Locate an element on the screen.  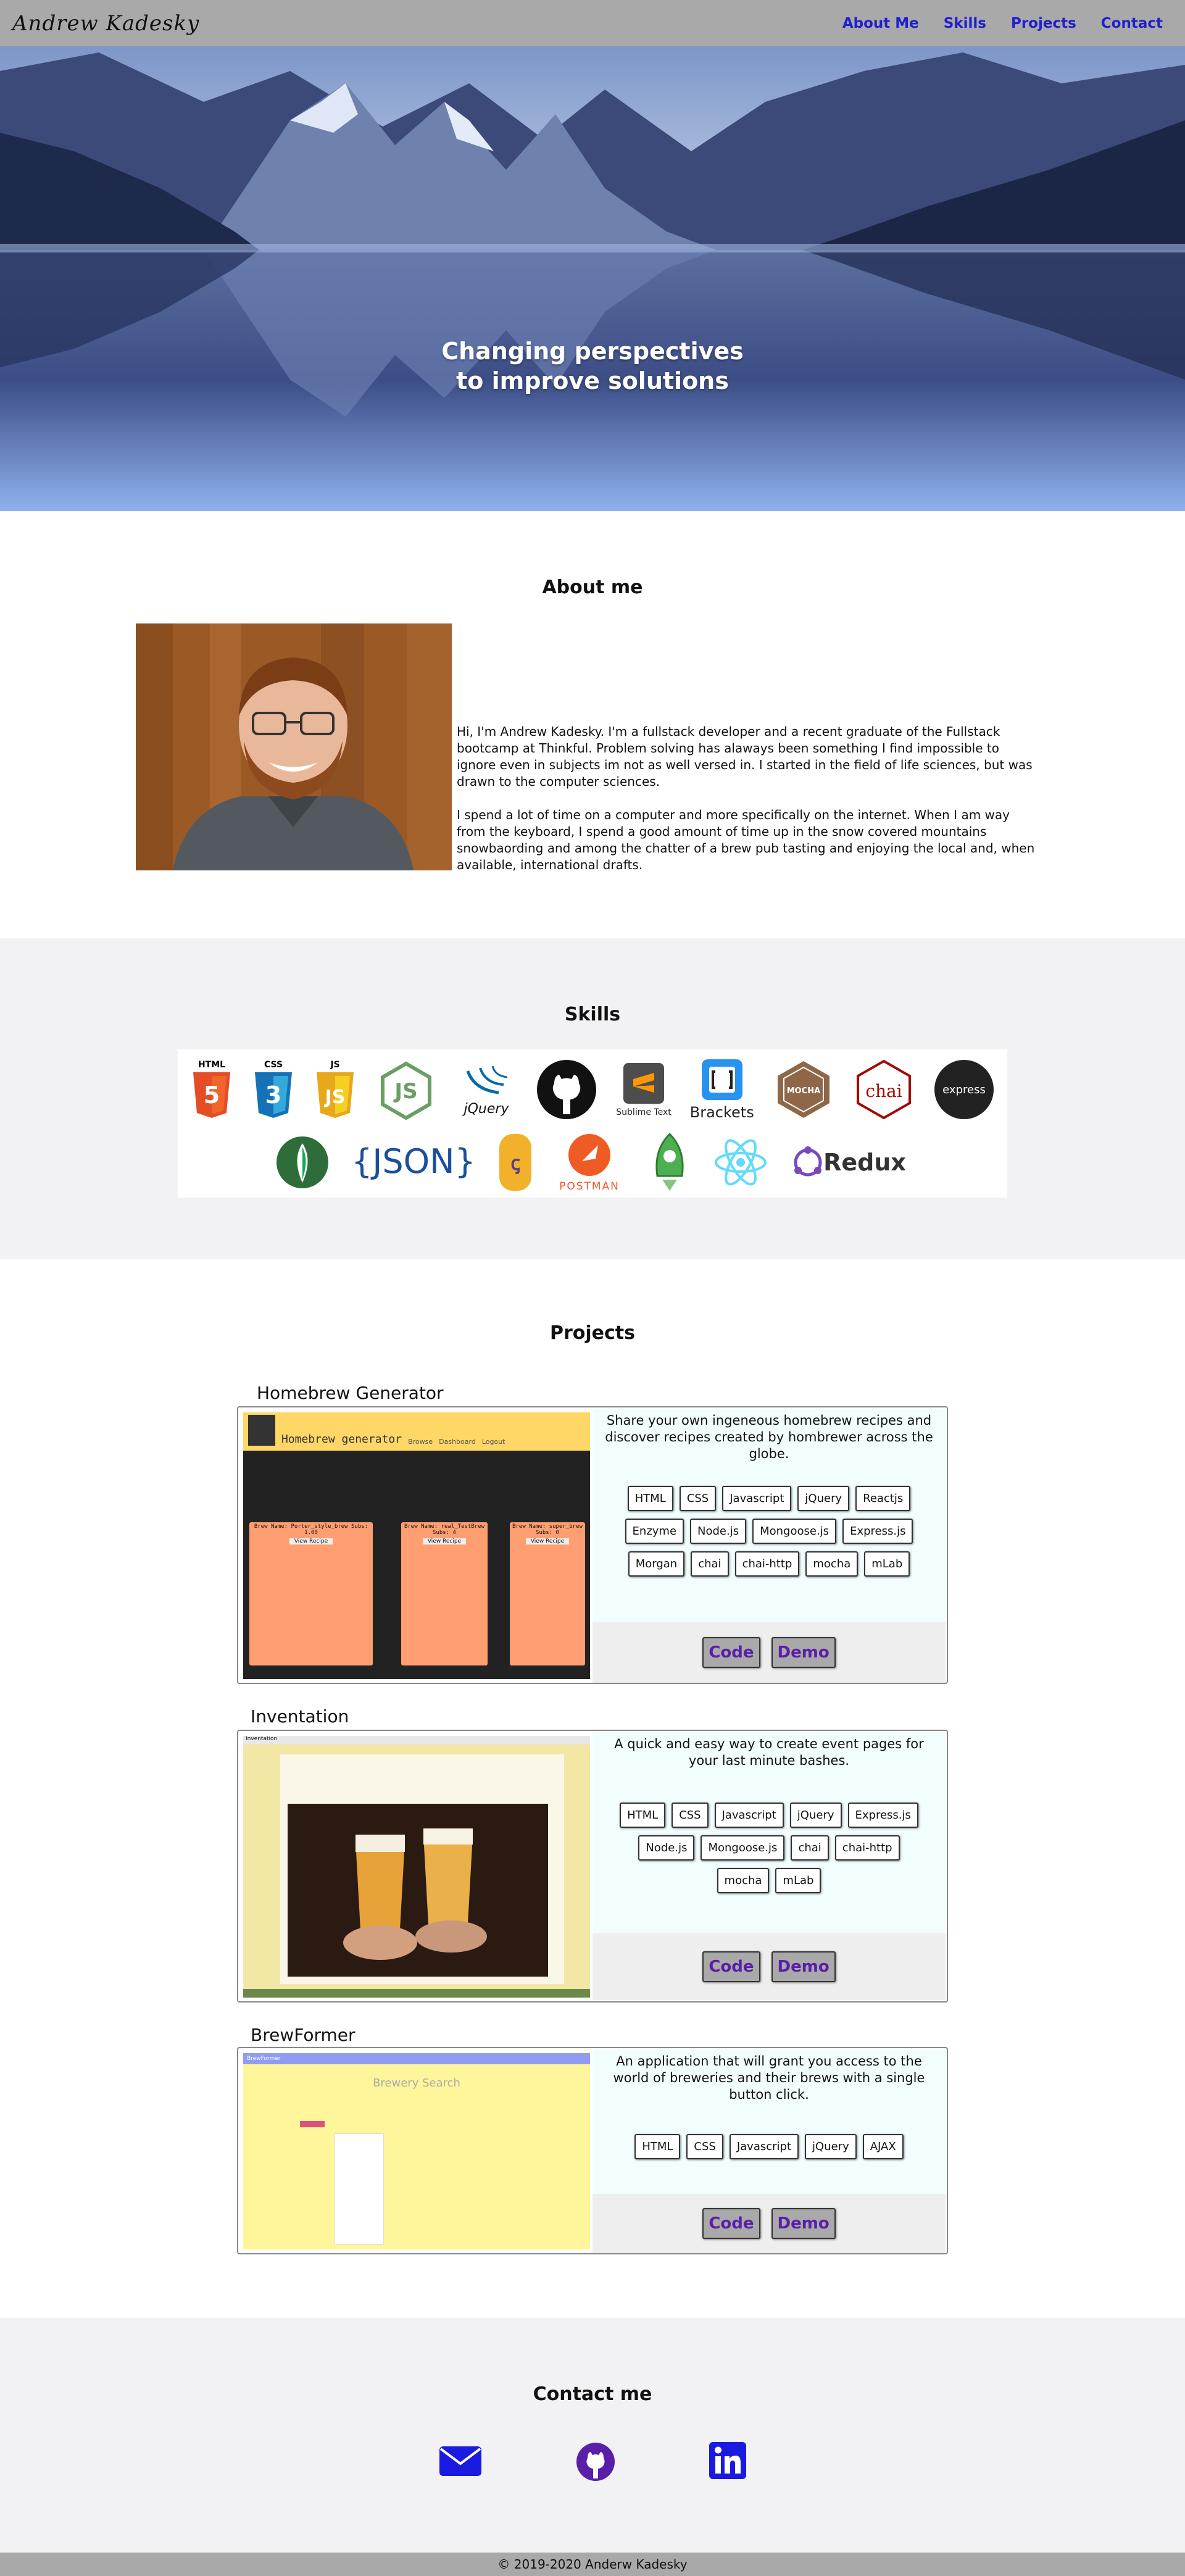
mocha-logo-label: MOCHA is located at coordinates (803, 1091).